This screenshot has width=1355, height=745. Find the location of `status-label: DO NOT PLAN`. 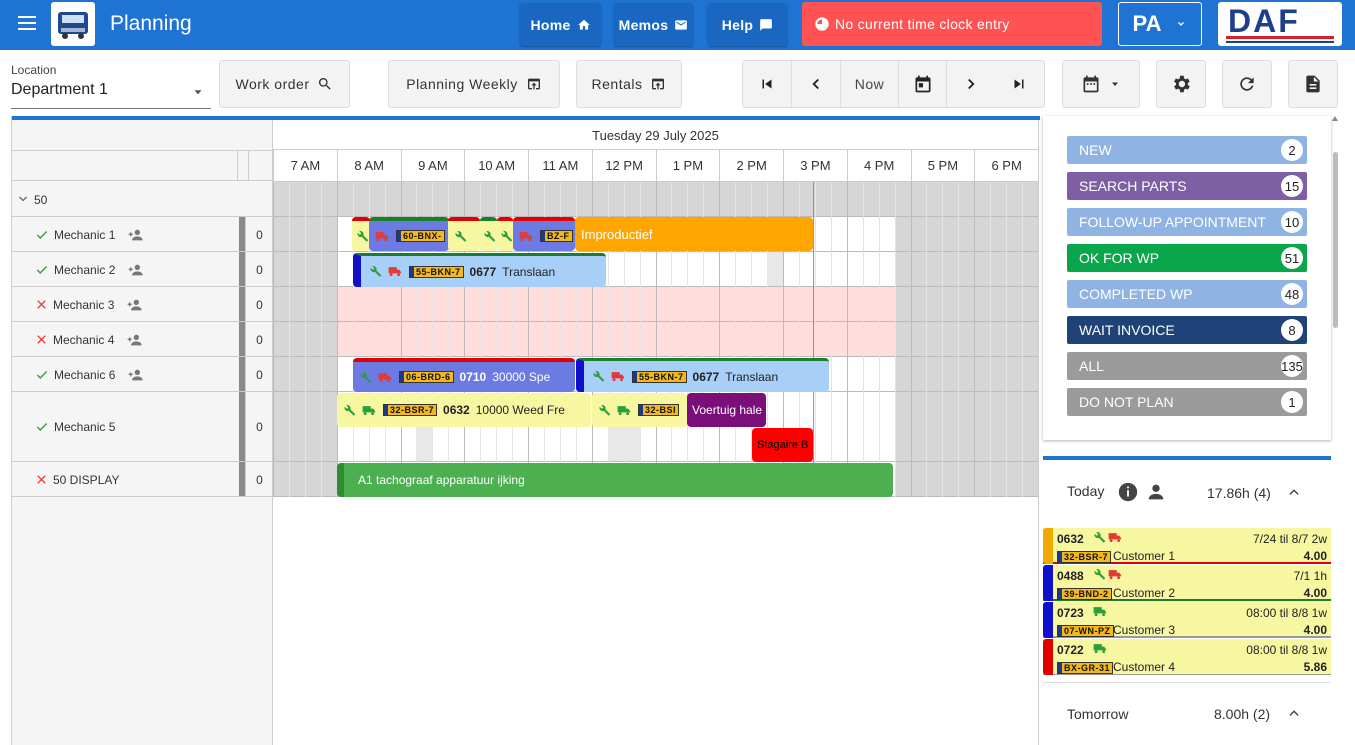

status-label: DO NOT PLAN is located at coordinates (1126, 402).